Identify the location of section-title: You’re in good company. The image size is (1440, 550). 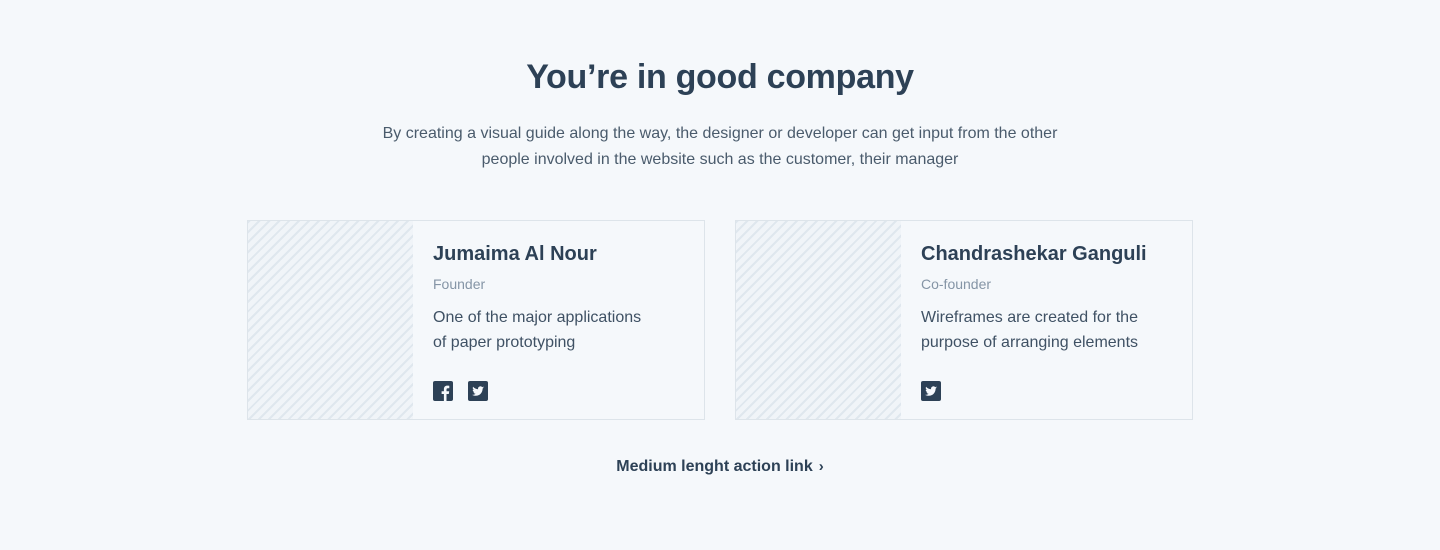
(720, 77).